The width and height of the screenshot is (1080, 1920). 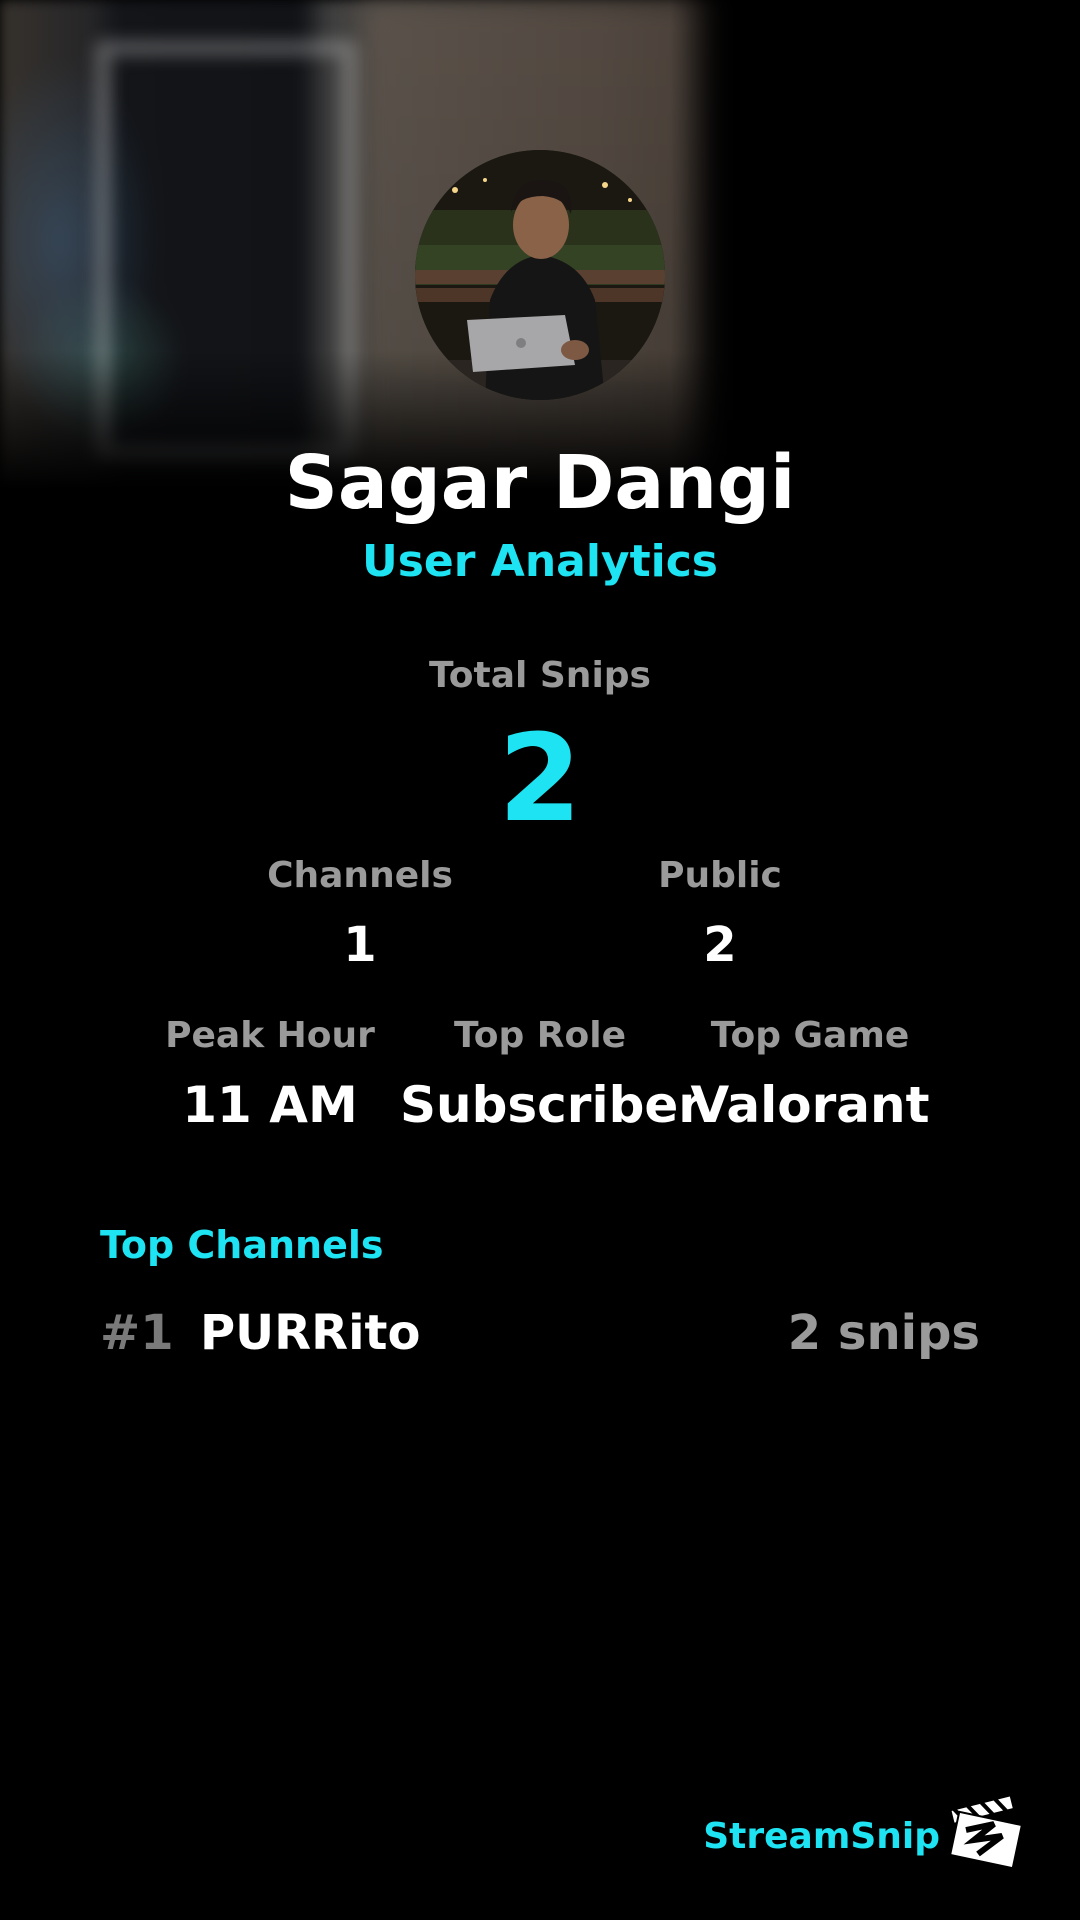 I want to click on channels-label: Channels, so click(x=360, y=875).